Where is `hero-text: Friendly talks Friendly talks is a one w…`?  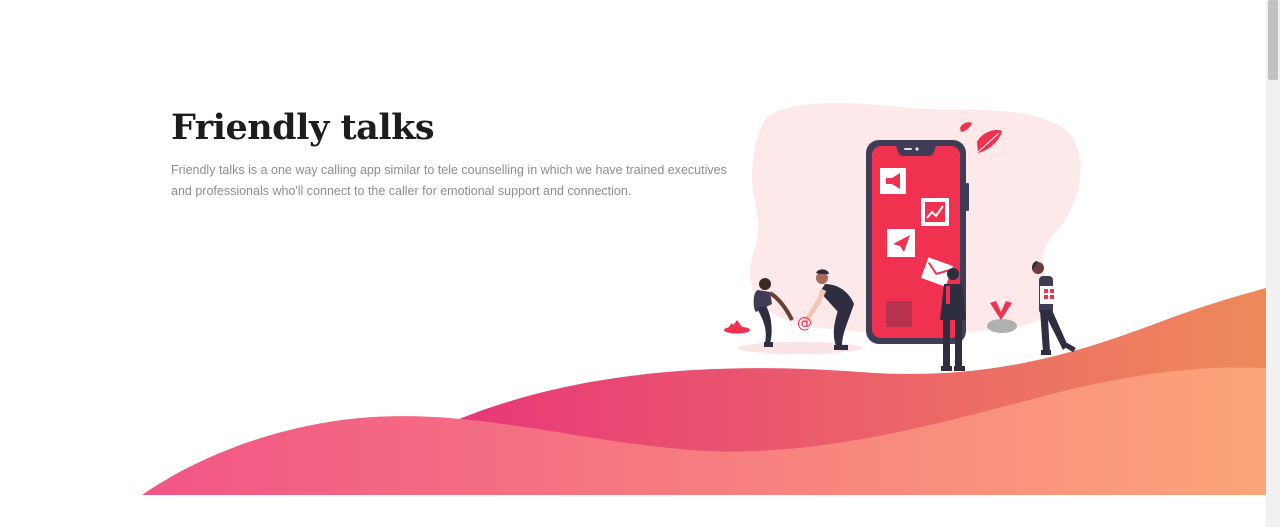
hero-text: Friendly talks Friendly talks is a one w… is located at coordinates (451, 154).